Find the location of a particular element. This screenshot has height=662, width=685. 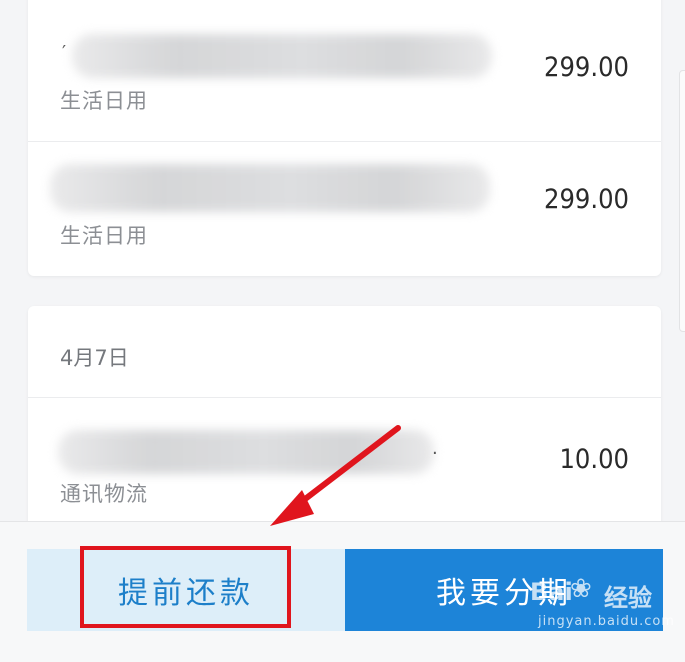

highlight-box is located at coordinates (185, 587).